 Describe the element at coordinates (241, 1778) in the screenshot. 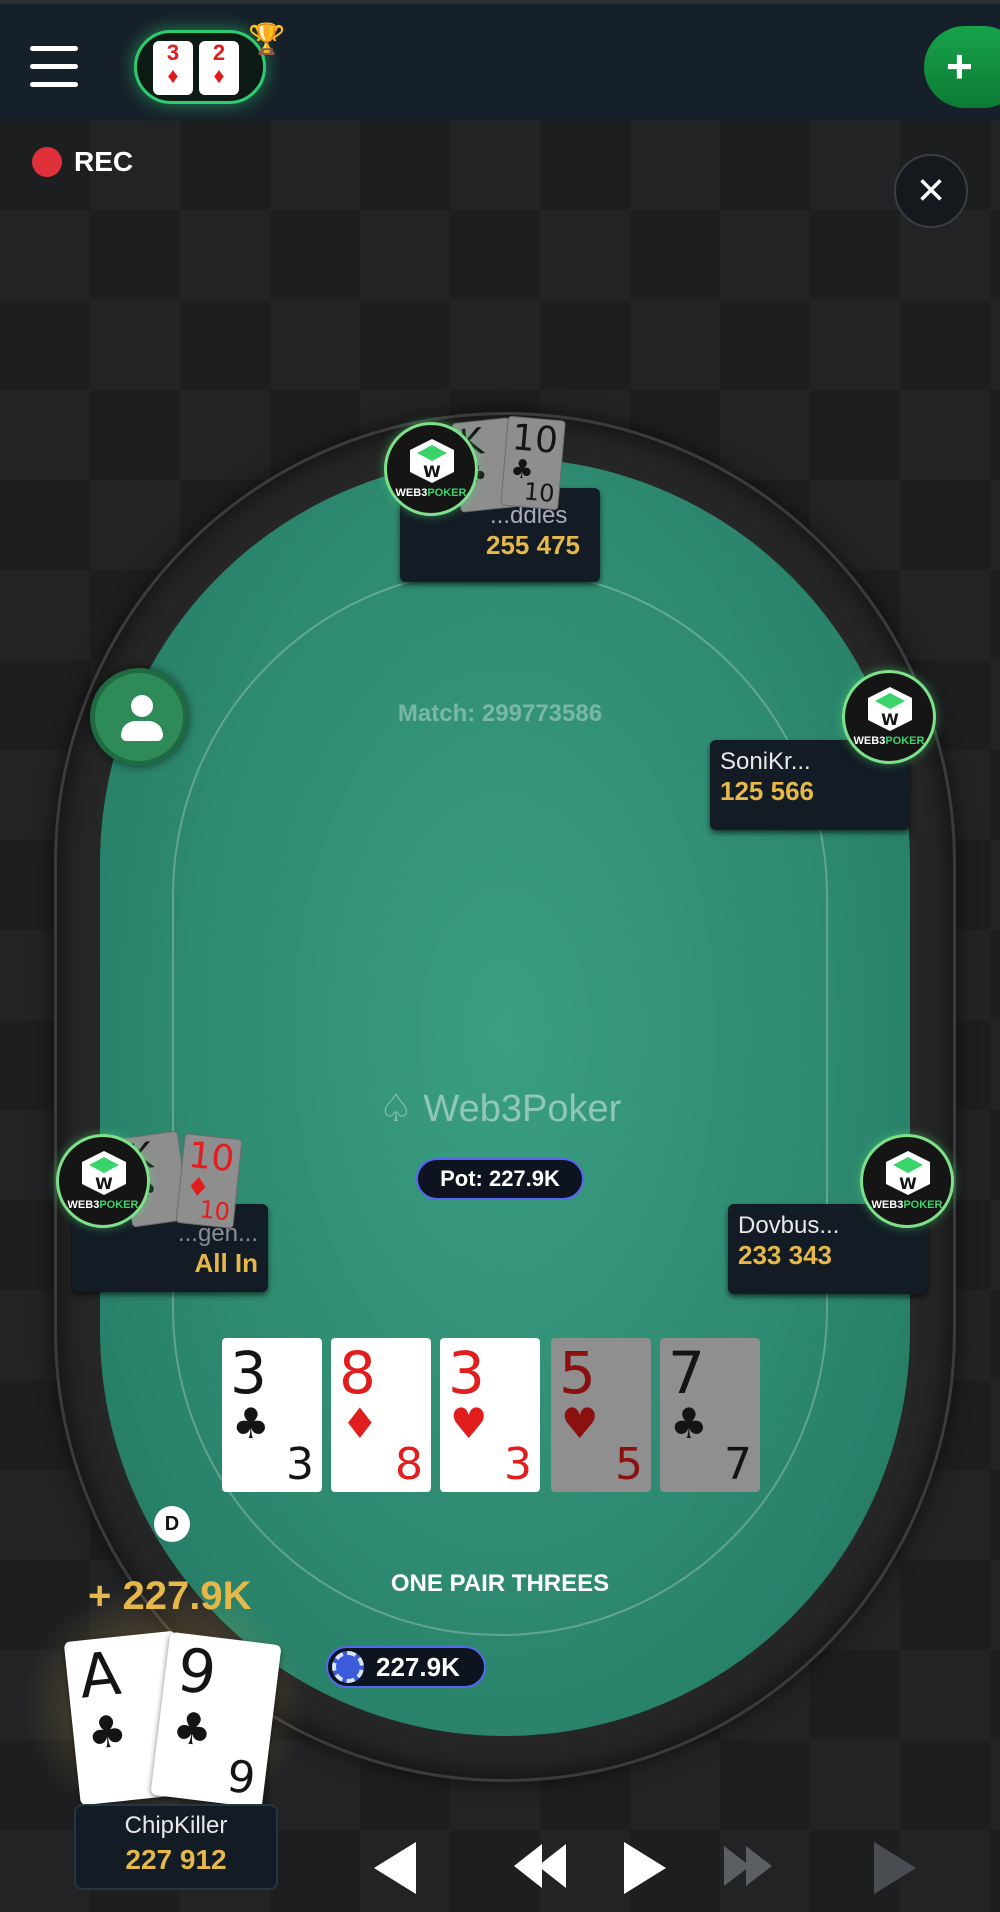

I see `card-rank-small: 9` at that location.